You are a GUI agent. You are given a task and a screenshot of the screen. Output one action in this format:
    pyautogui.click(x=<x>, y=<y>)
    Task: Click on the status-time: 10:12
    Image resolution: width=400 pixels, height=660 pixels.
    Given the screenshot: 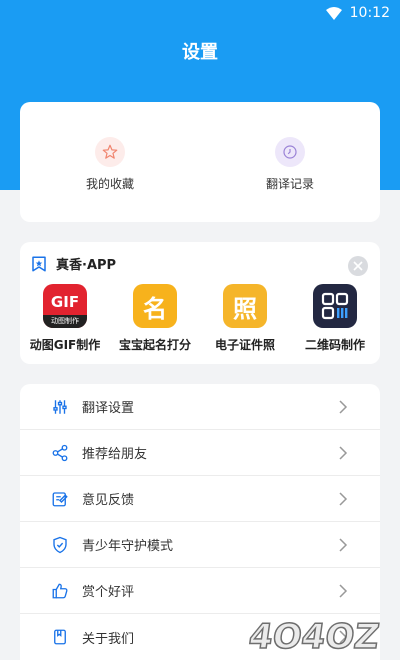 What is the action you would take?
    pyautogui.click(x=369, y=13)
    